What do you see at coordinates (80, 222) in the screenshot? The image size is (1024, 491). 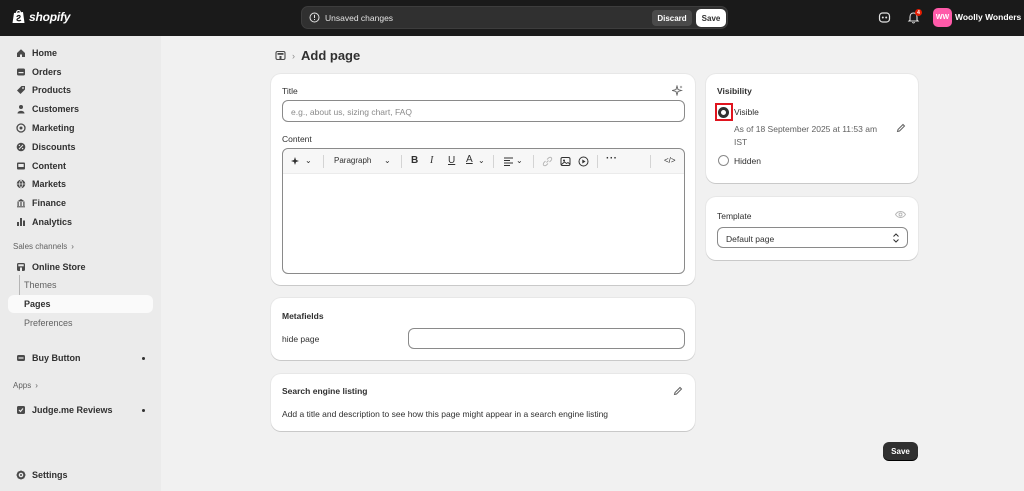 I see `sidebar-item-analytics: Analytics` at bounding box center [80, 222].